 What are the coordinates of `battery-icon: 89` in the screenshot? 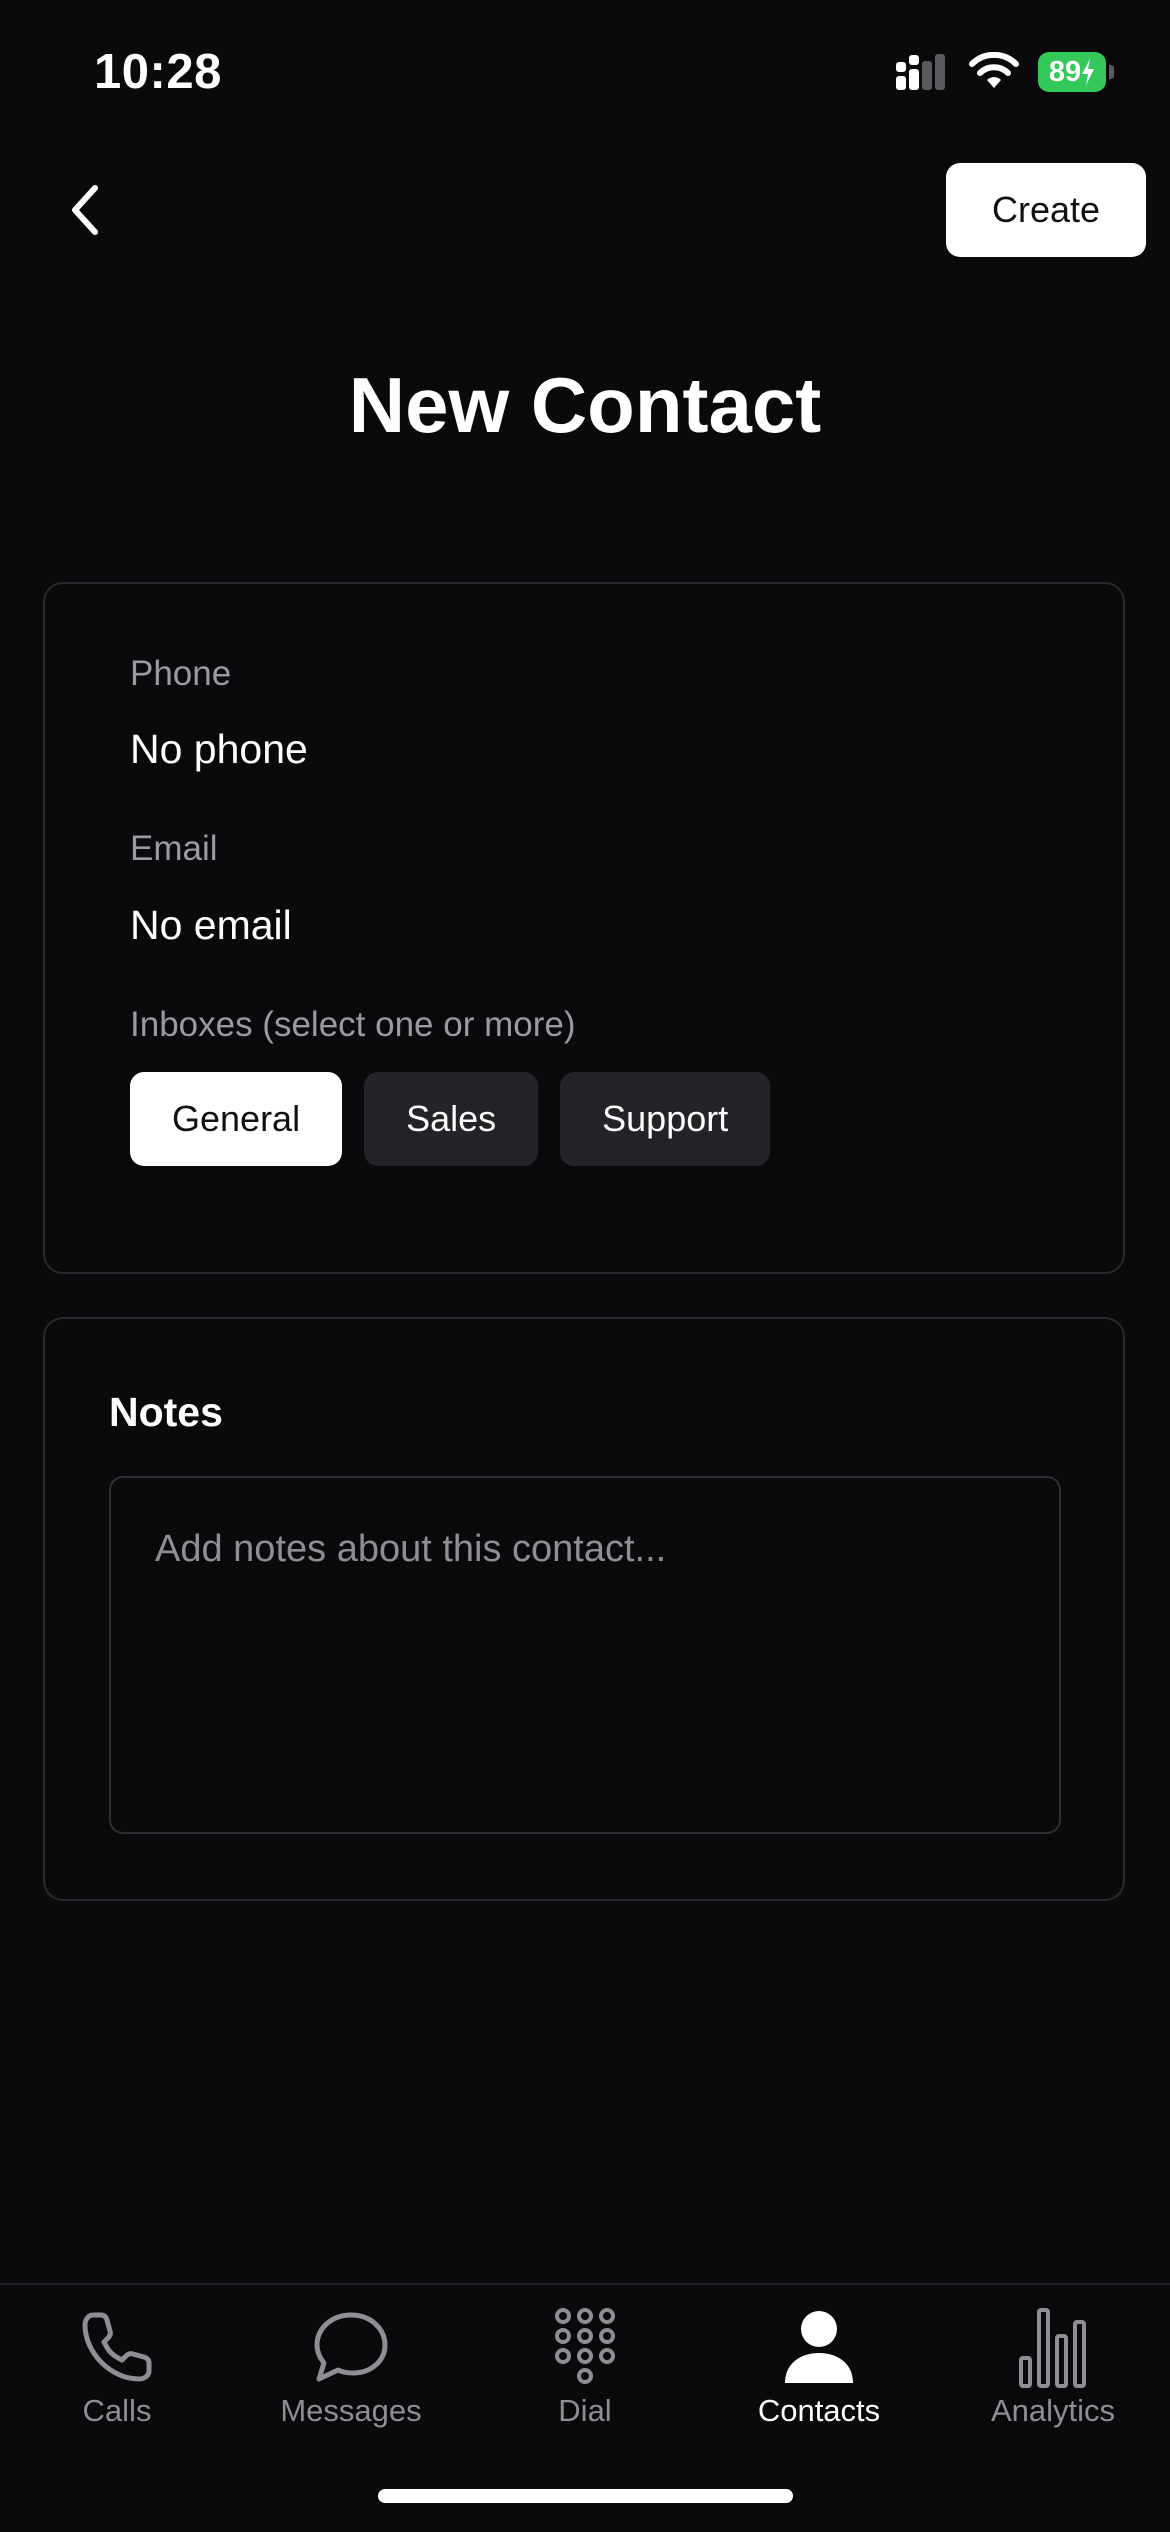 It's located at (1076, 72).